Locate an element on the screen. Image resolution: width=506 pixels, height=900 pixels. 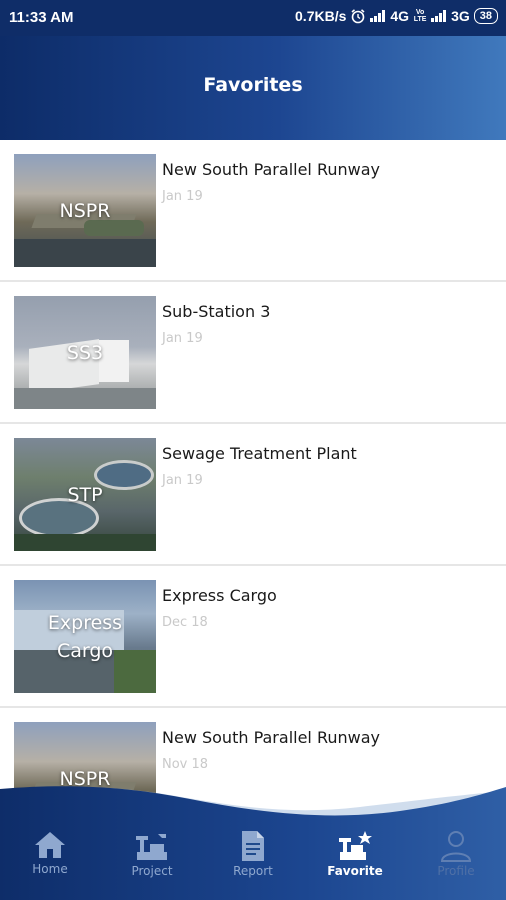
project-thumbnail: Express Cargo is located at coordinates (85, 636).